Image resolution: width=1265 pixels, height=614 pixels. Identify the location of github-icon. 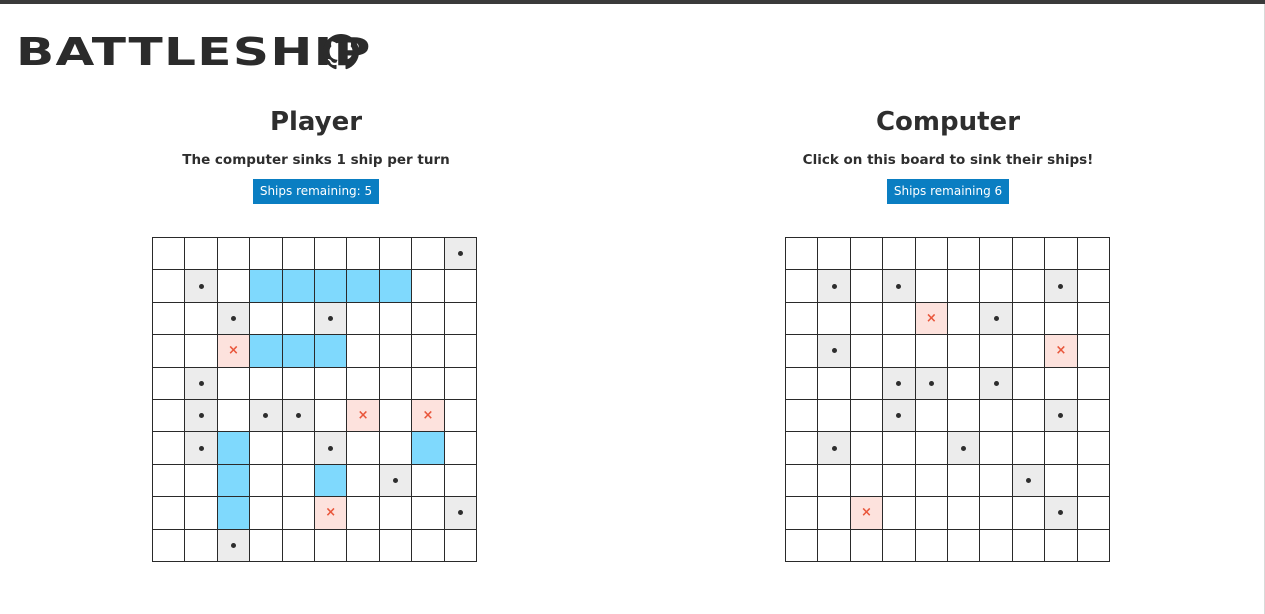
(341, 52).